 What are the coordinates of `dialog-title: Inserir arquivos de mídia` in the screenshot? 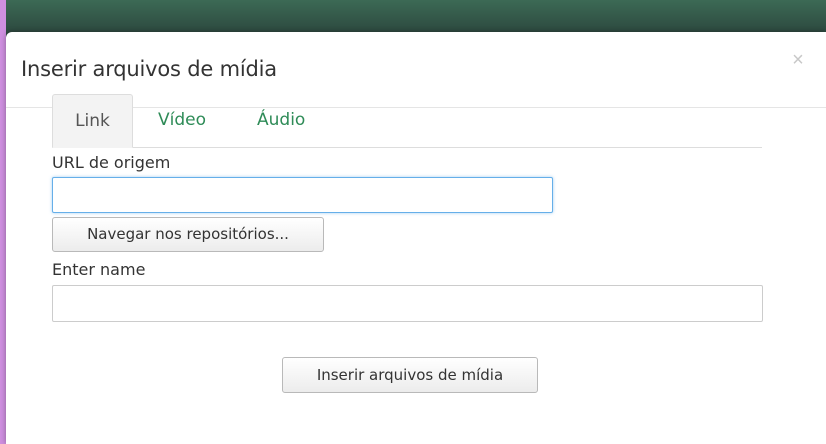 It's located at (149, 69).